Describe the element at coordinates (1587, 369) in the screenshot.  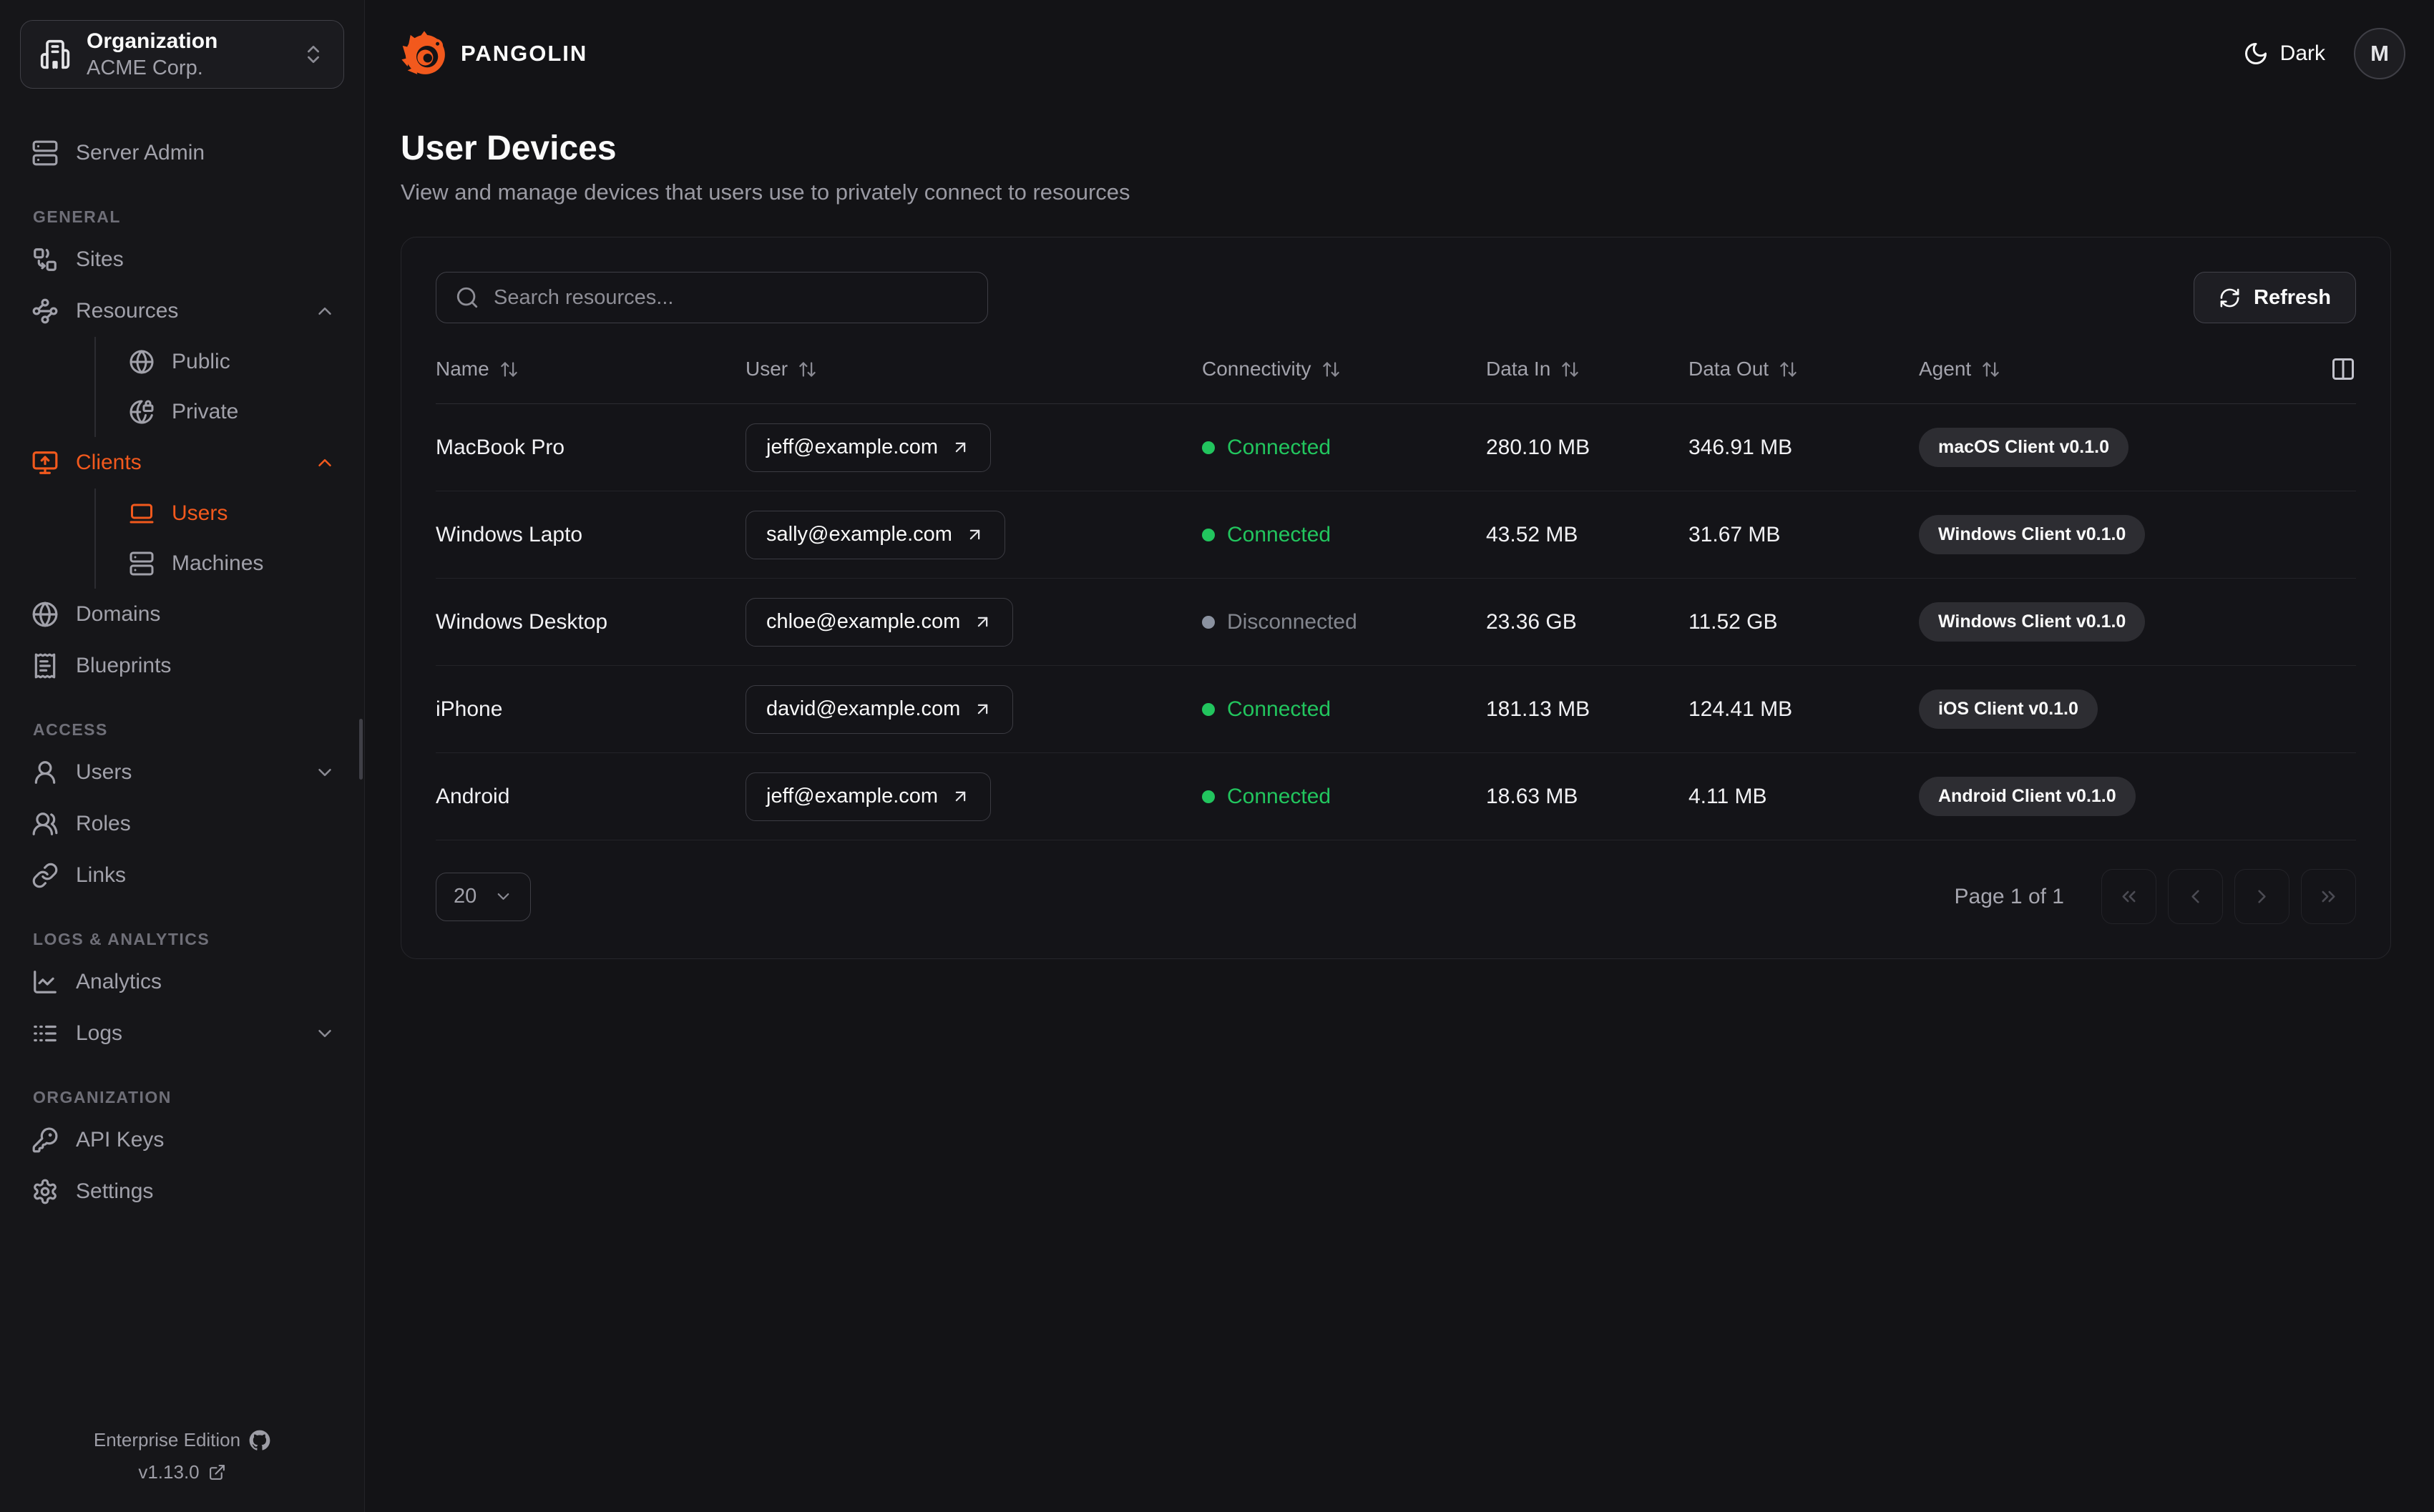
I see `column-header-data-in: Data In` at that location.